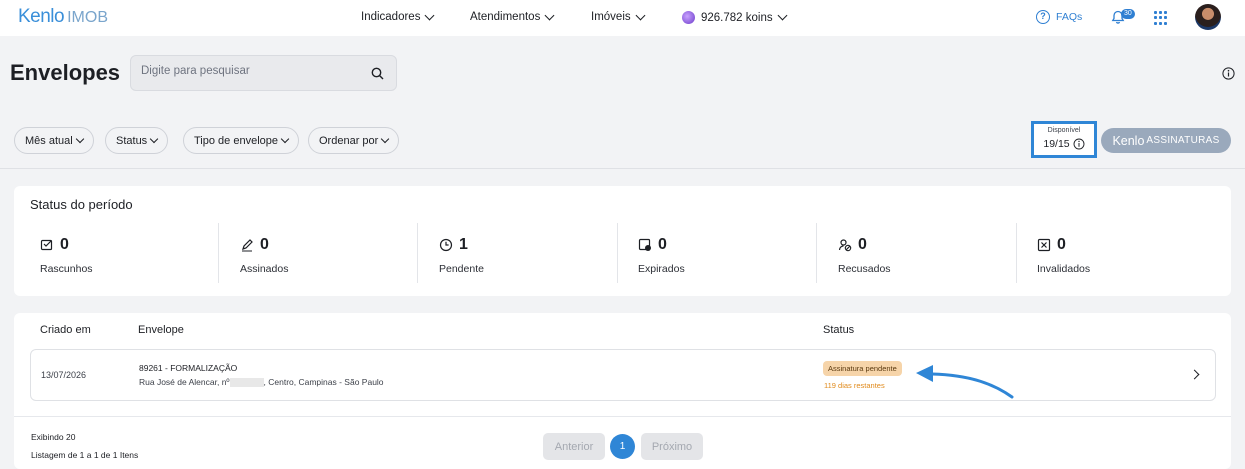 This screenshot has height=469, width=1245. I want to click on nav-koins-label: 926.782 koins, so click(737, 17).